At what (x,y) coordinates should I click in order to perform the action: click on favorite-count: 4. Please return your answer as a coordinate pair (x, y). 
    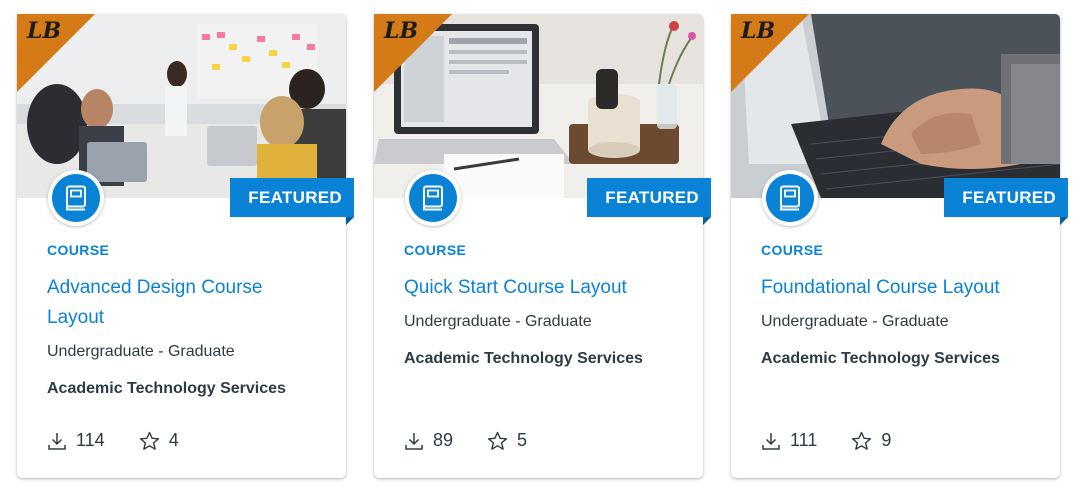
    Looking at the image, I should click on (159, 440).